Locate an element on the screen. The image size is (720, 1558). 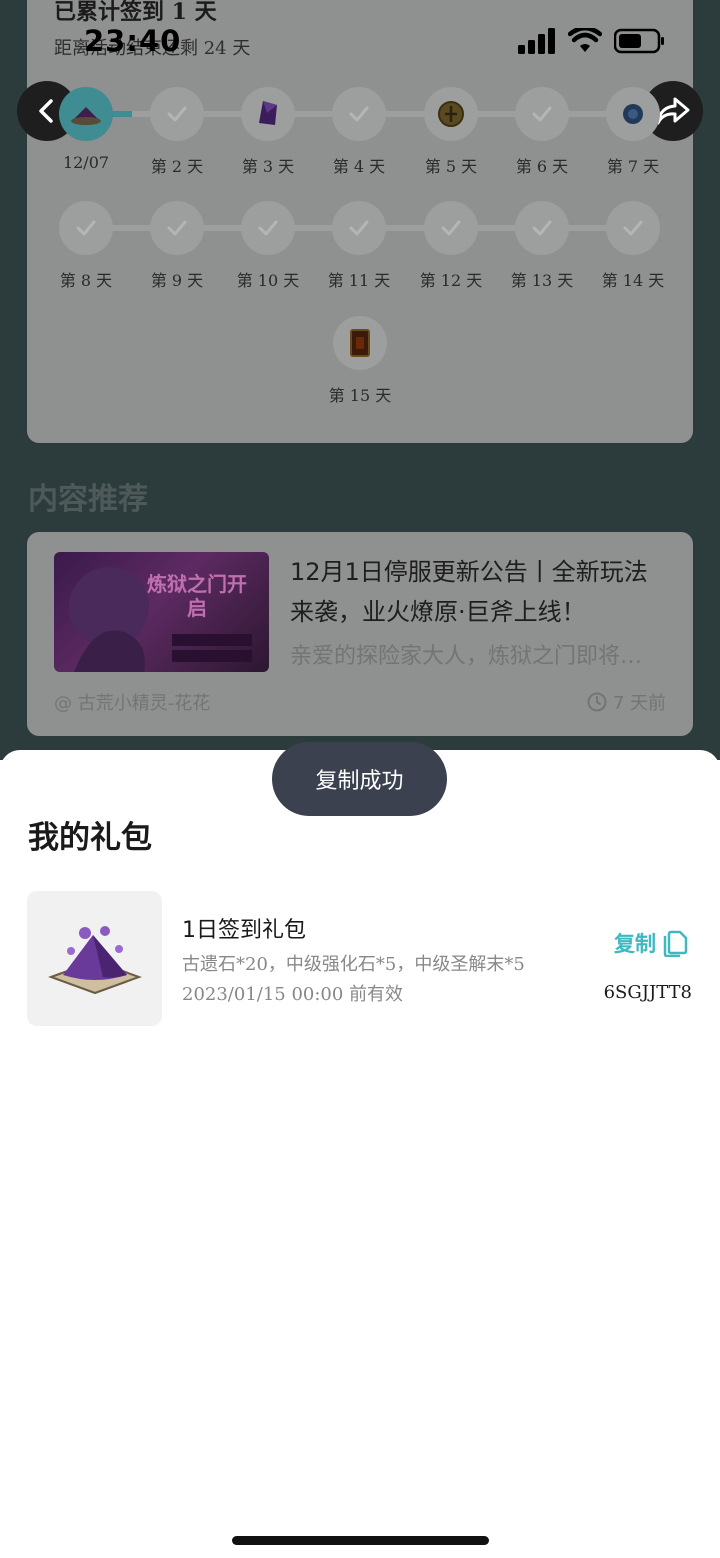
coin-icon is located at coordinates (451, 114).